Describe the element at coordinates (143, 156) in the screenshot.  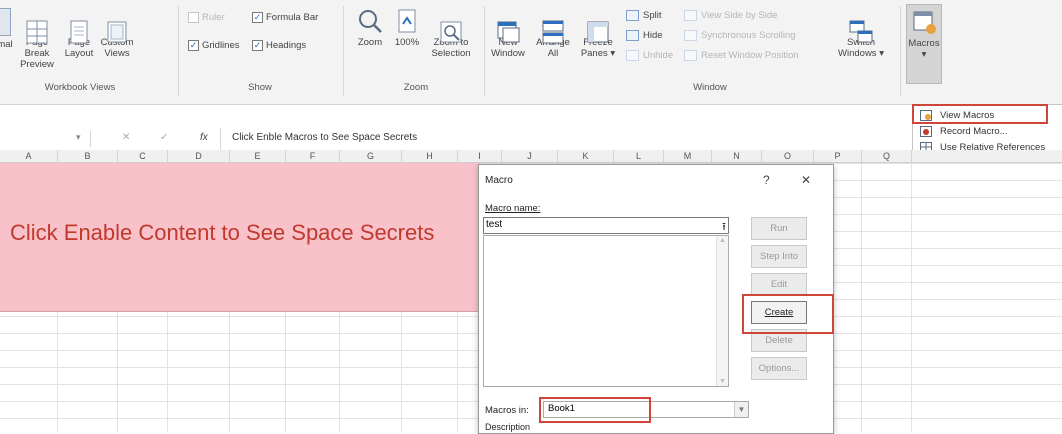
I see `column-header-c: C` at that location.